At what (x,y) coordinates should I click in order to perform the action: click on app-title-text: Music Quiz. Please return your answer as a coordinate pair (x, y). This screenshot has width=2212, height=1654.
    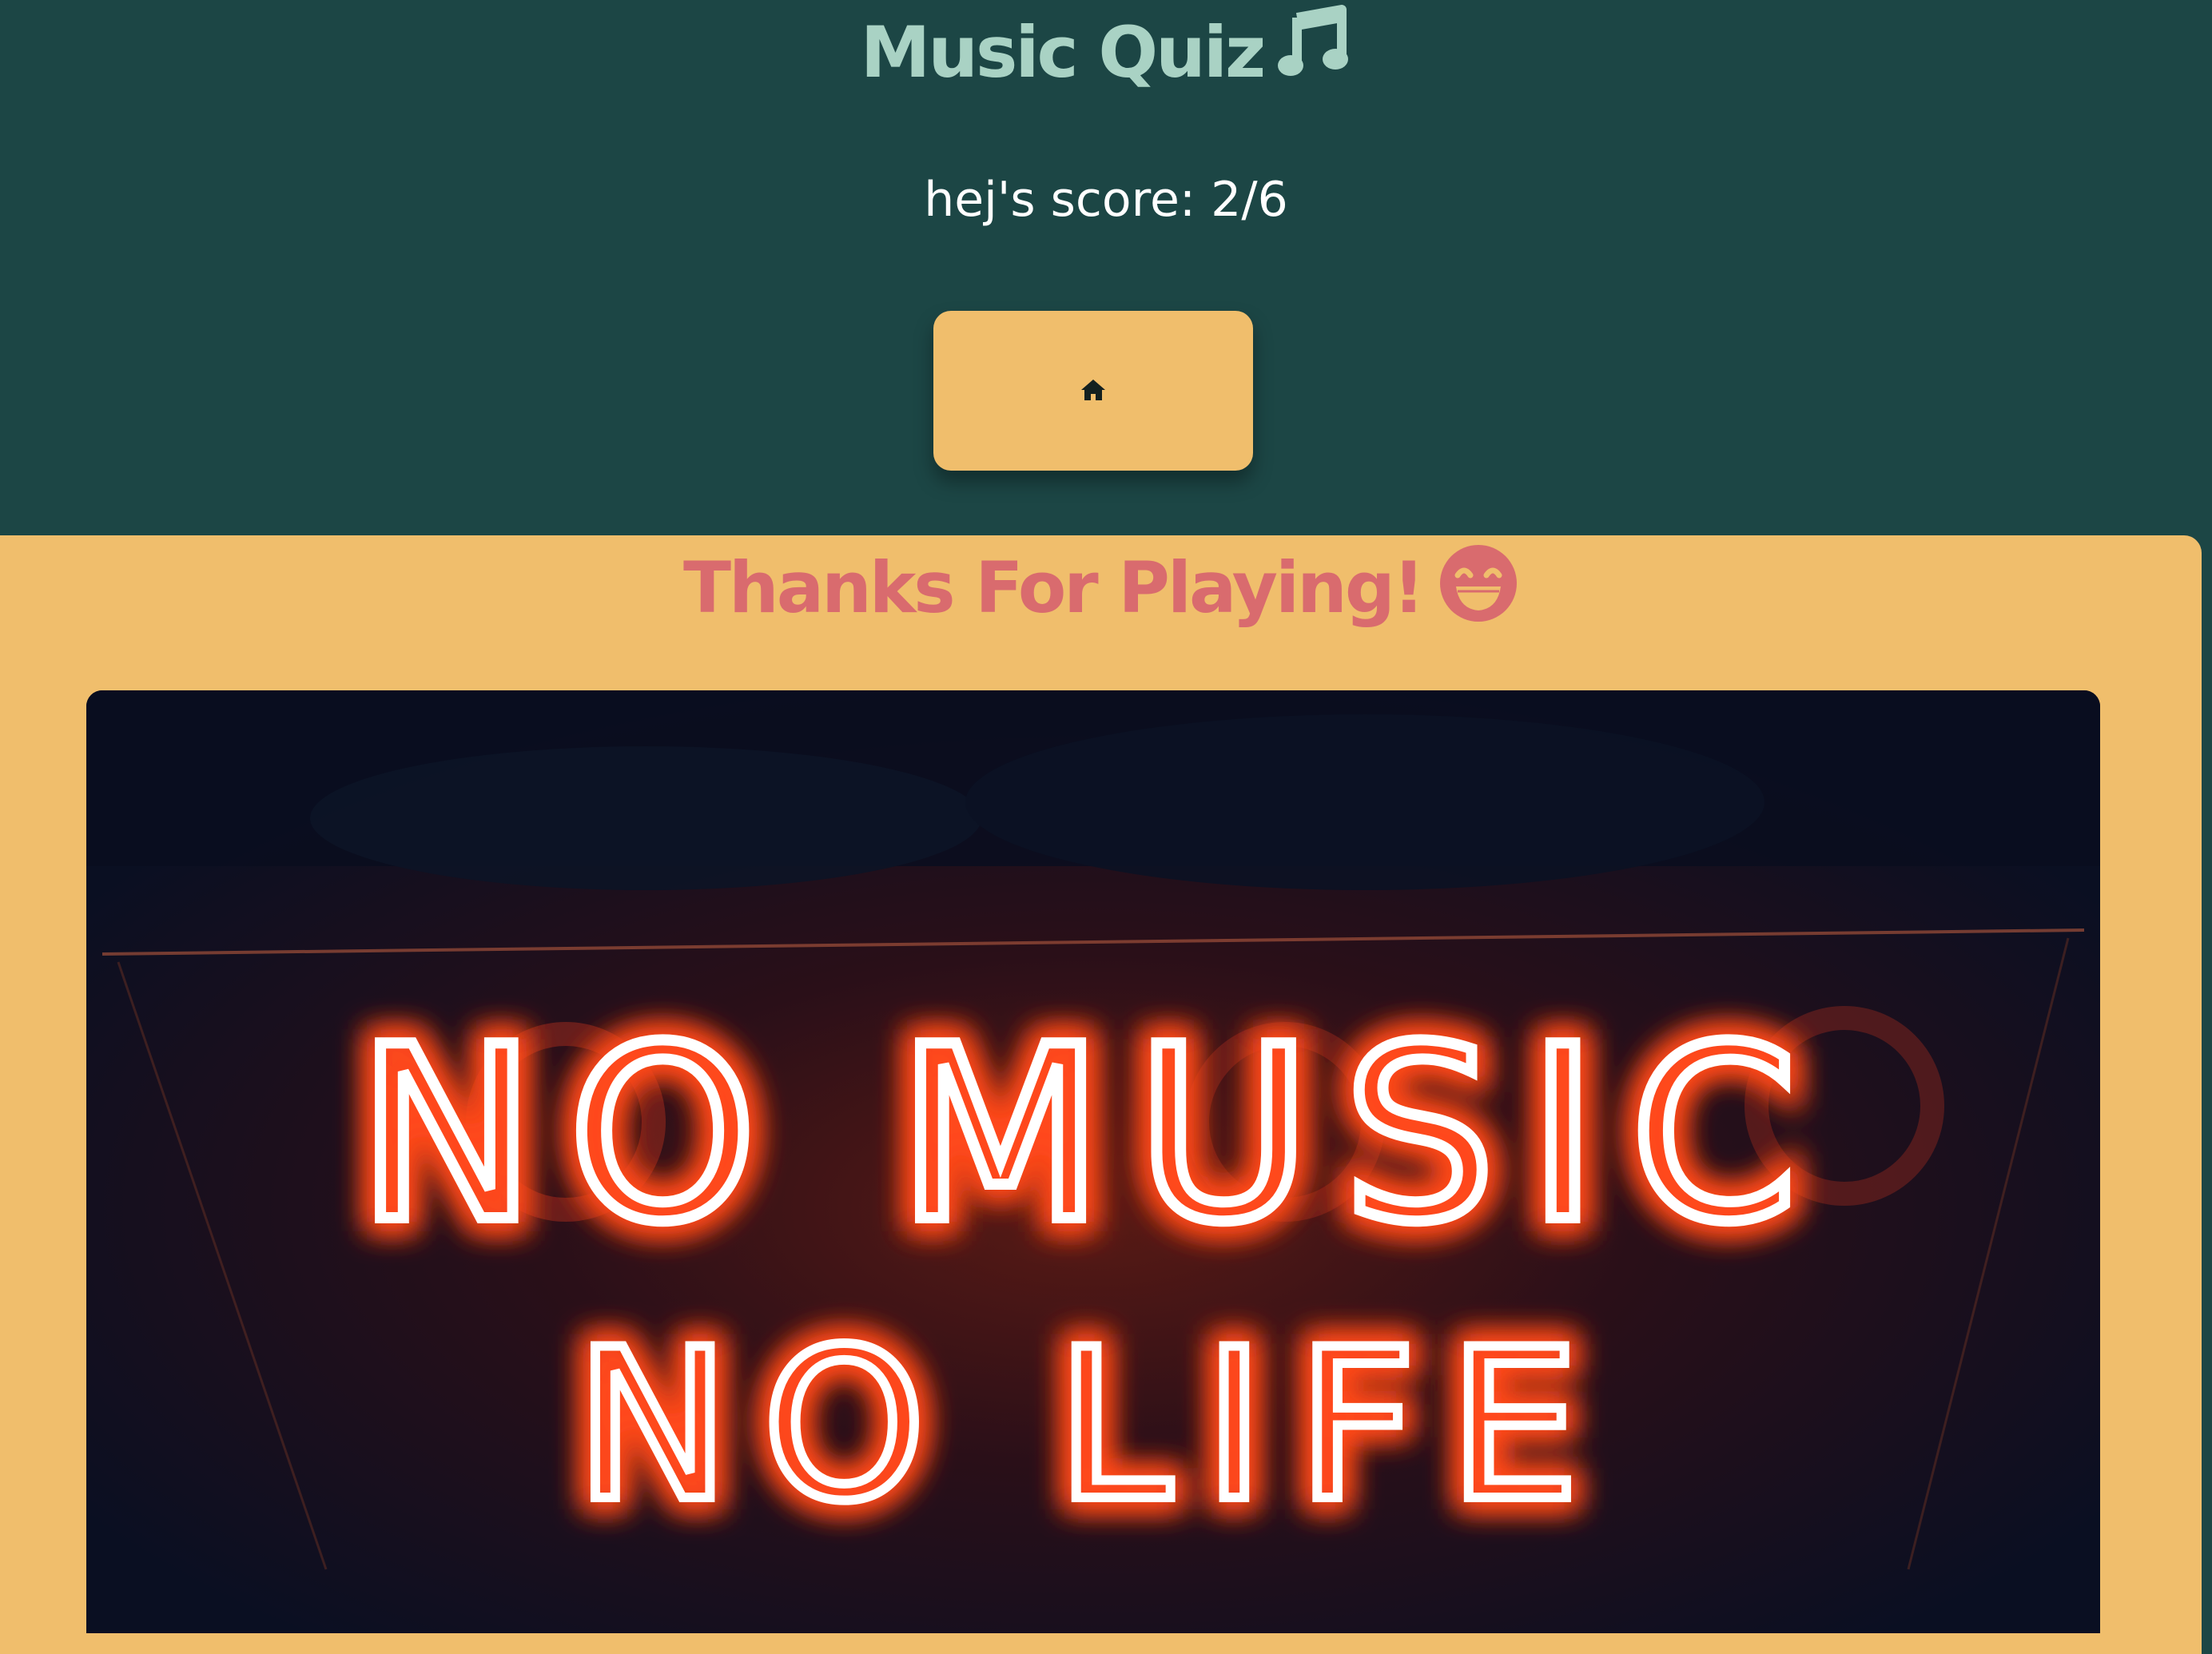
    Looking at the image, I should click on (1063, 52).